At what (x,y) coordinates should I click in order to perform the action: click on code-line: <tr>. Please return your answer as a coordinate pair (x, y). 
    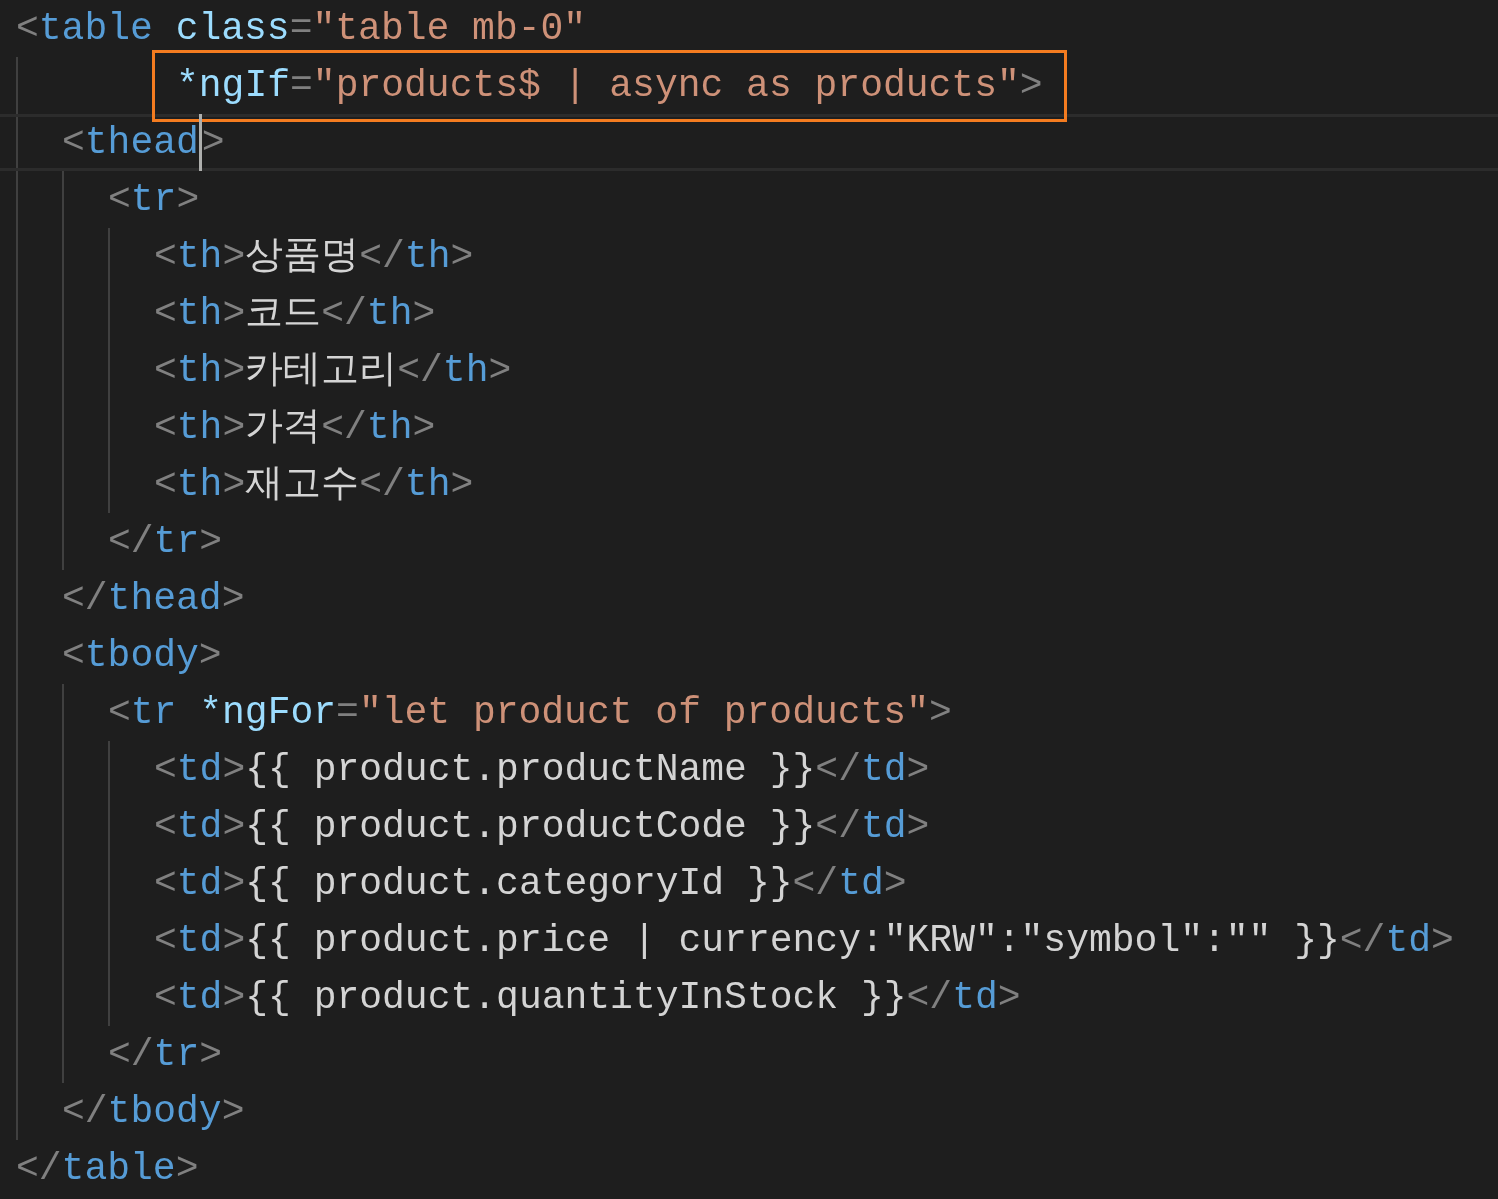
    Looking at the image, I should click on (154, 200).